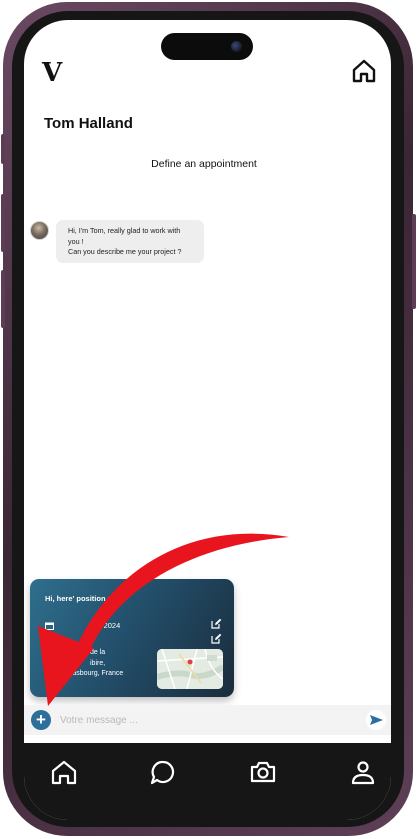 Image resolution: width=417 pixels, height=839 pixels. What do you see at coordinates (98, 652) in the screenshot?
I see `location-line: de la` at bounding box center [98, 652].